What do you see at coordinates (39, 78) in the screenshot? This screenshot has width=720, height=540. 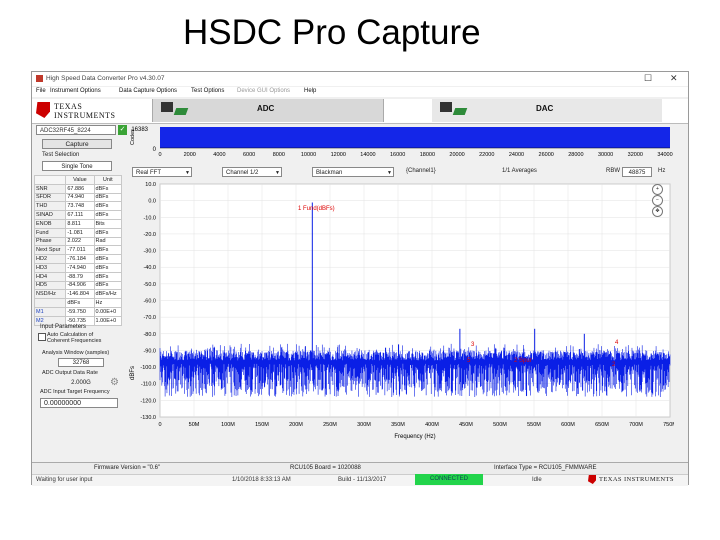 I see `app-icon` at bounding box center [39, 78].